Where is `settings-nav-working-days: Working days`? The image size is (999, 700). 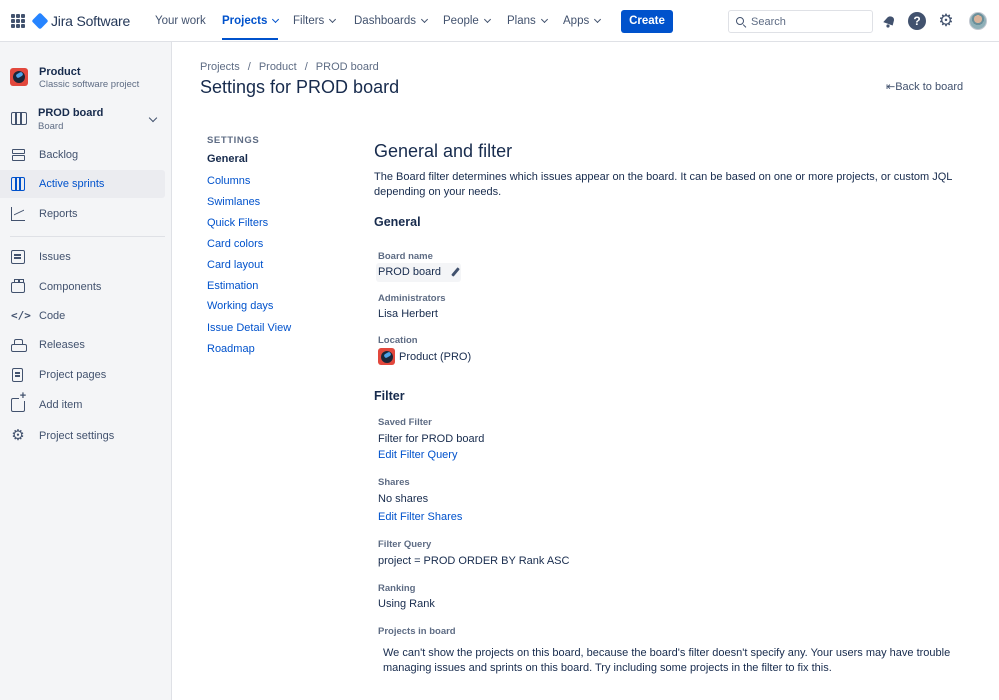 settings-nav-working-days: Working days is located at coordinates (240, 306).